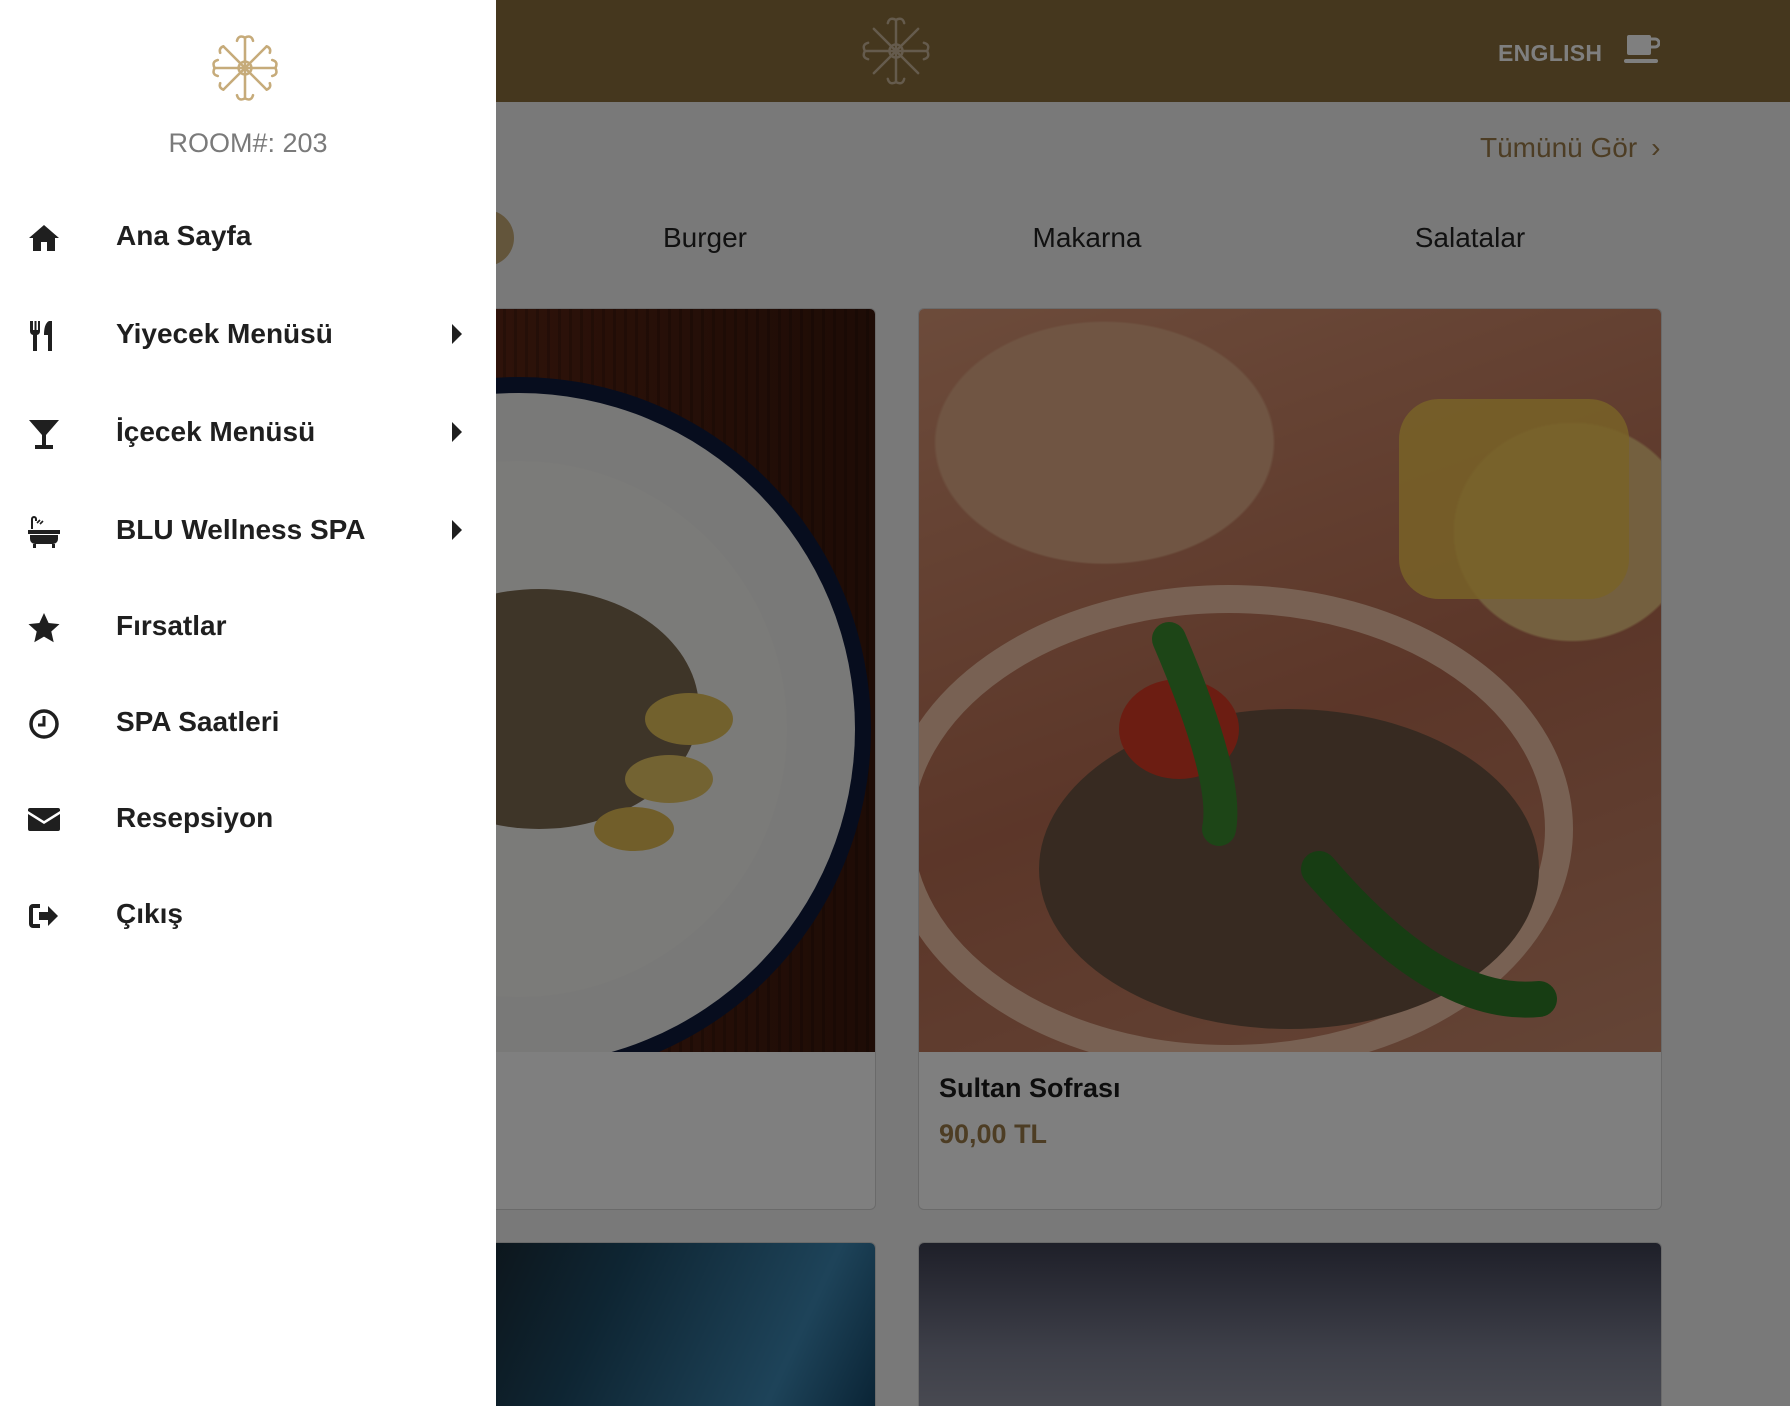 The height and width of the screenshot is (1406, 1790). What do you see at coordinates (248, 143) in the screenshot?
I see `room-number: ROOM#: 203` at bounding box center [248, 143].